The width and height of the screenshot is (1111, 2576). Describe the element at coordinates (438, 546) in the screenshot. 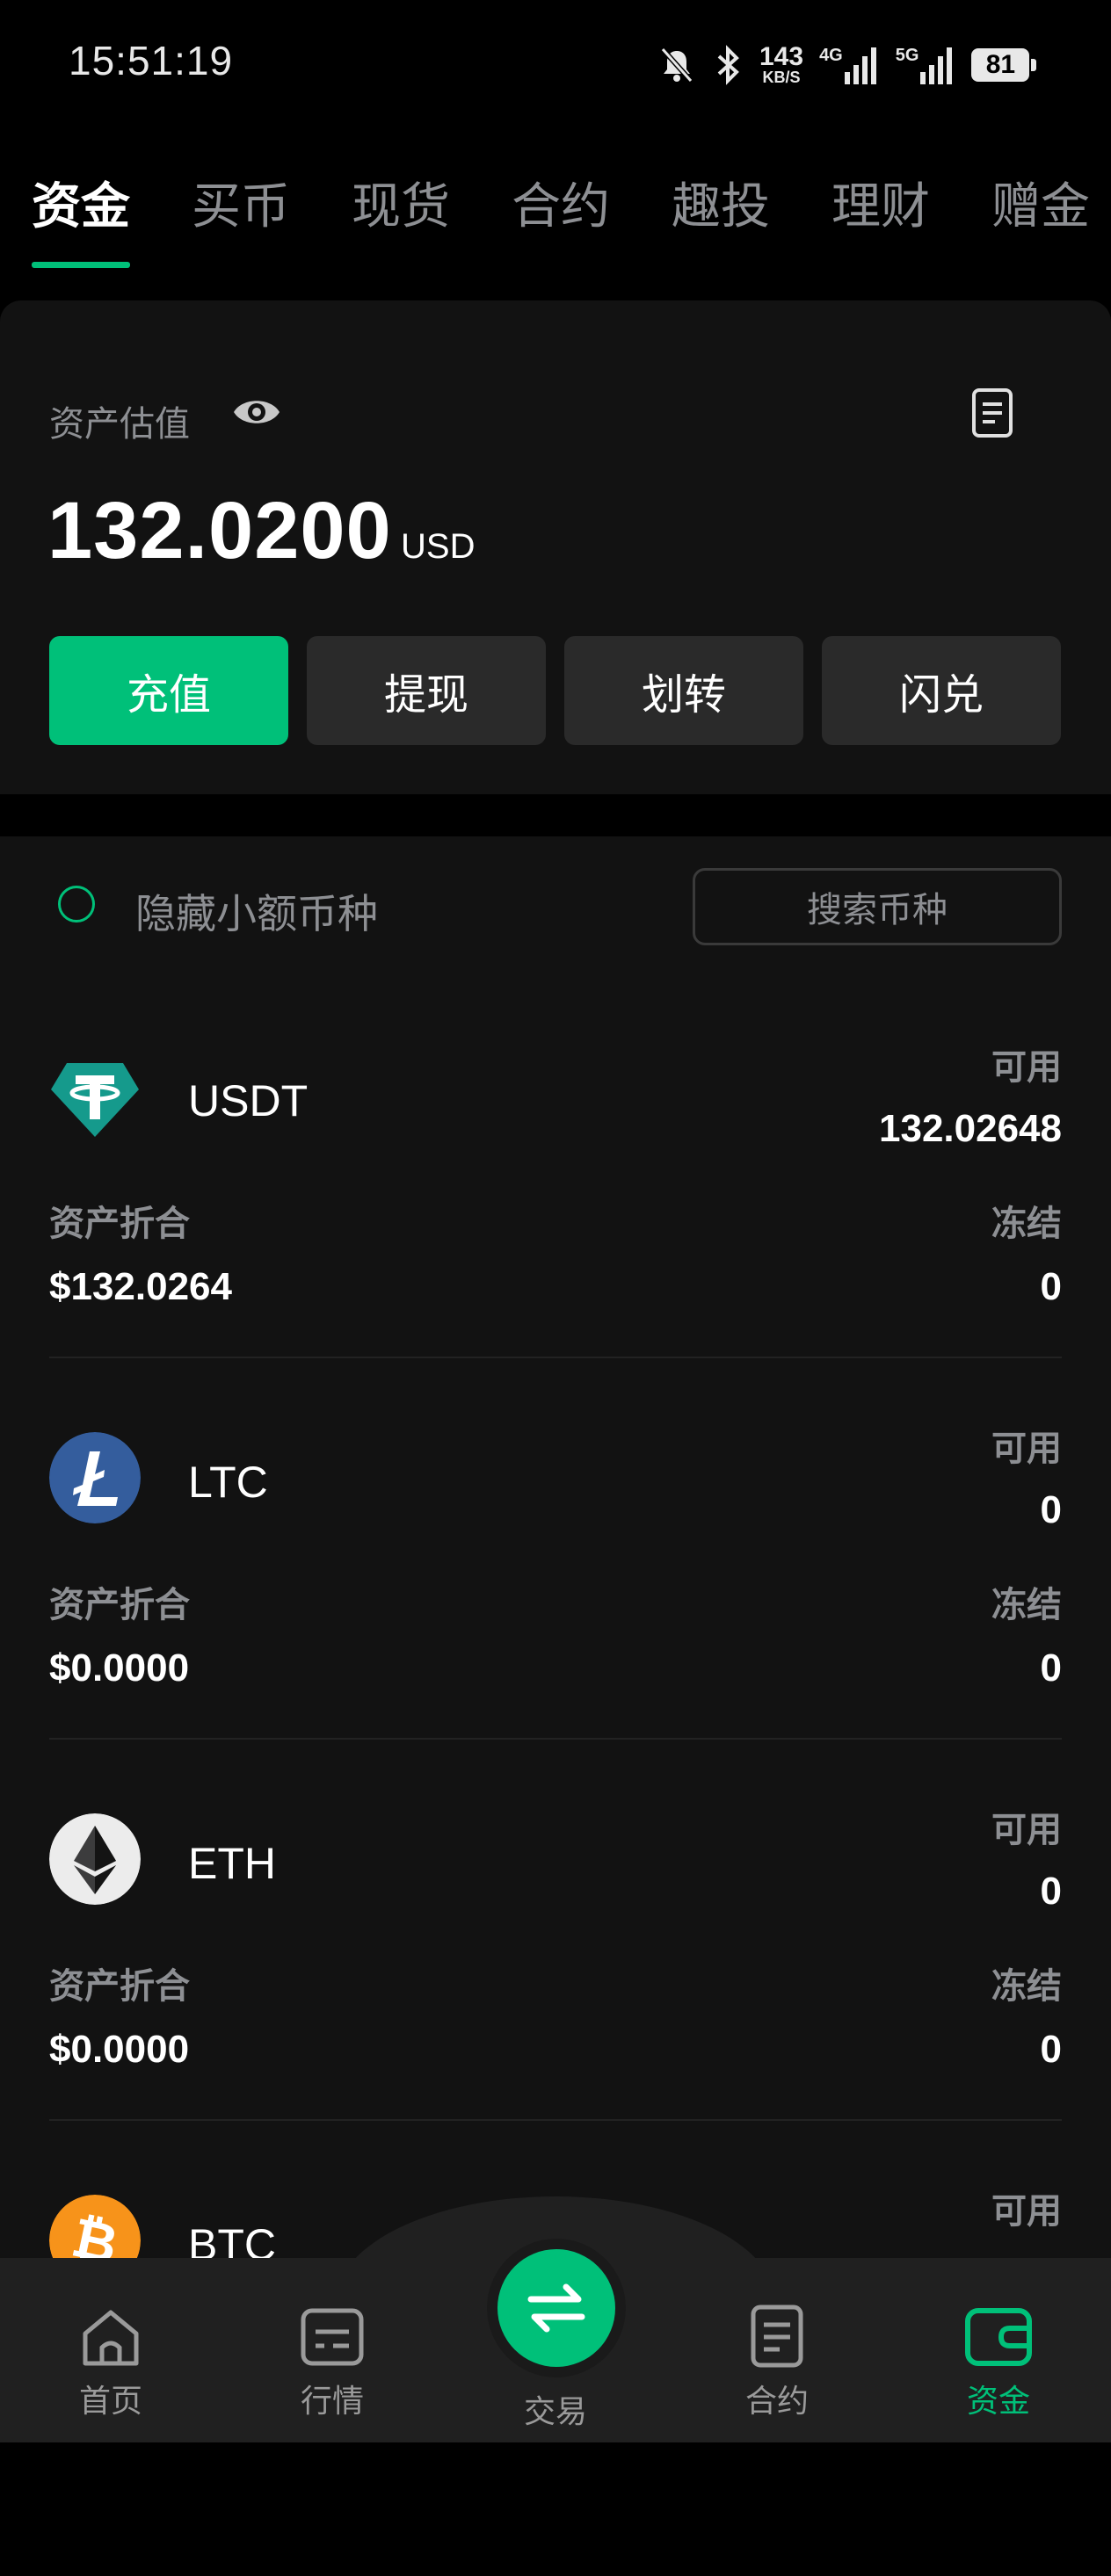

I see `asset-unit: USD` at that location.